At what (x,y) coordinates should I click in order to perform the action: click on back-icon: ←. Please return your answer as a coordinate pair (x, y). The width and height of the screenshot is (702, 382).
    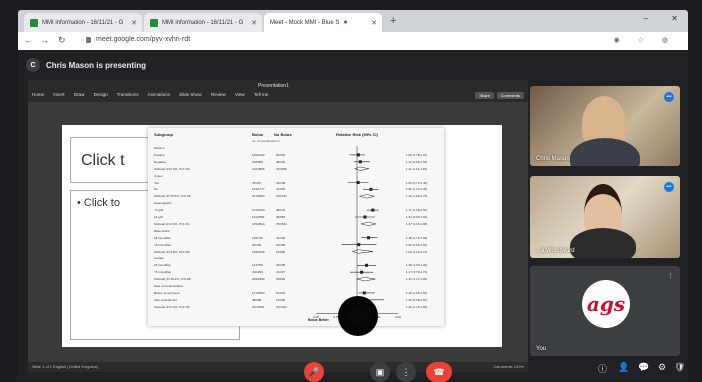
    Looking at the image, I should click on (28, 40).